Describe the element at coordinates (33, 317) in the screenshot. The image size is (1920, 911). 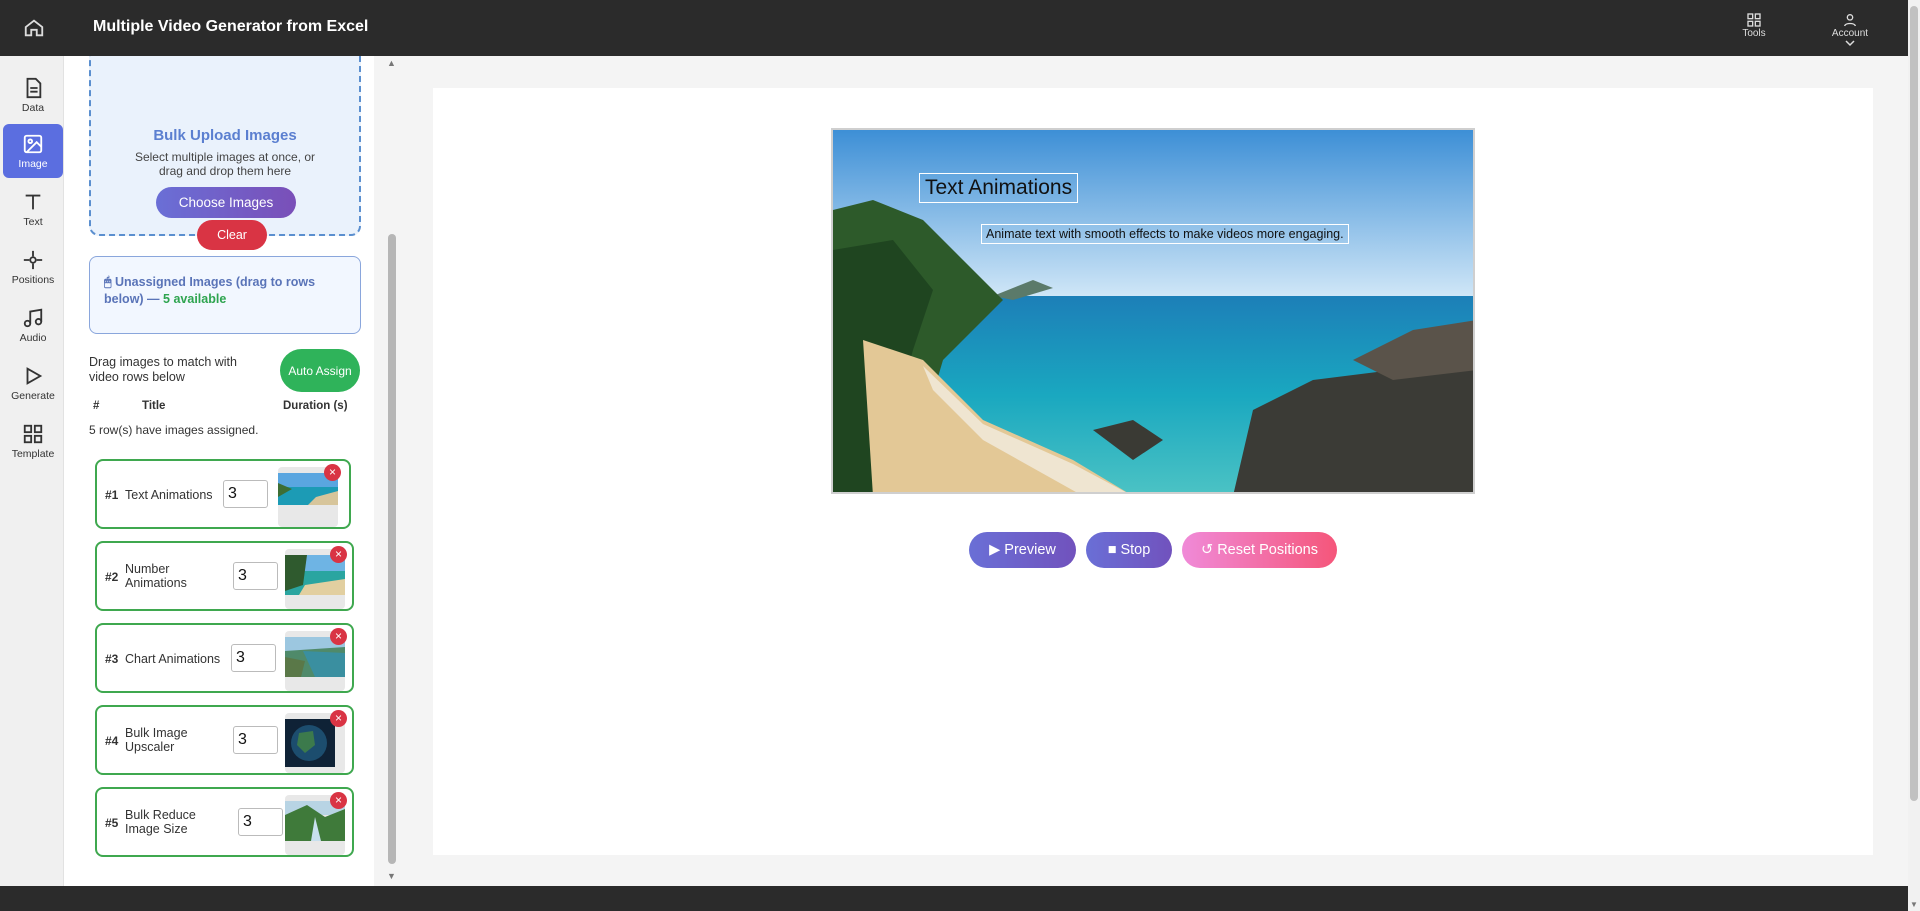
I see `music-icon` at that location.